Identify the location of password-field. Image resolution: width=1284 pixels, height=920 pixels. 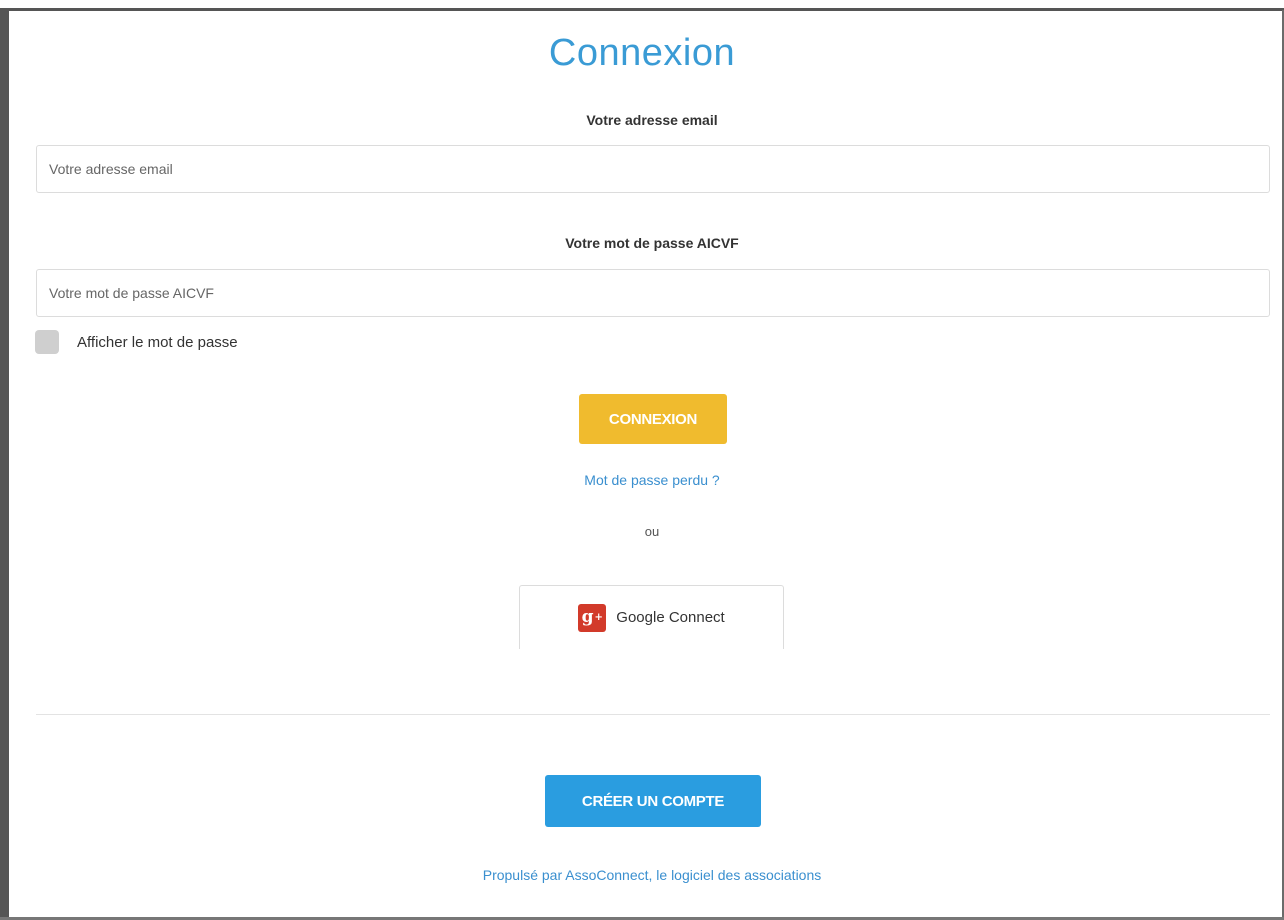
(653, 293).